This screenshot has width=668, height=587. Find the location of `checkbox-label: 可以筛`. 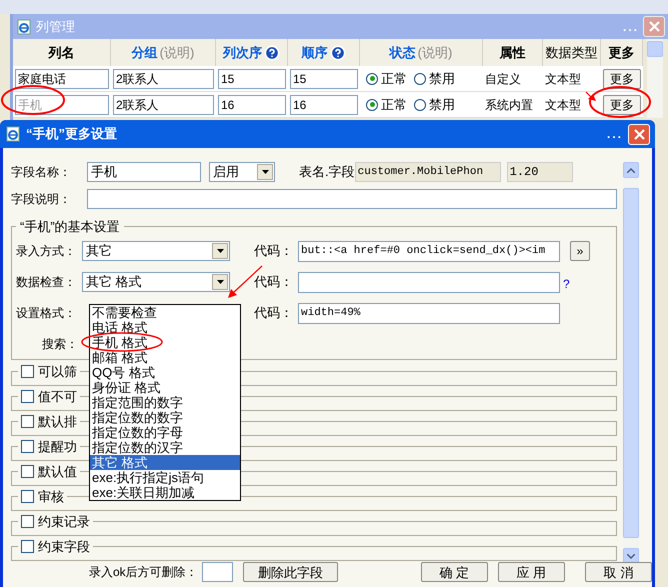

checkbox-label: 可以筛 is located at coordinates (57, 372).